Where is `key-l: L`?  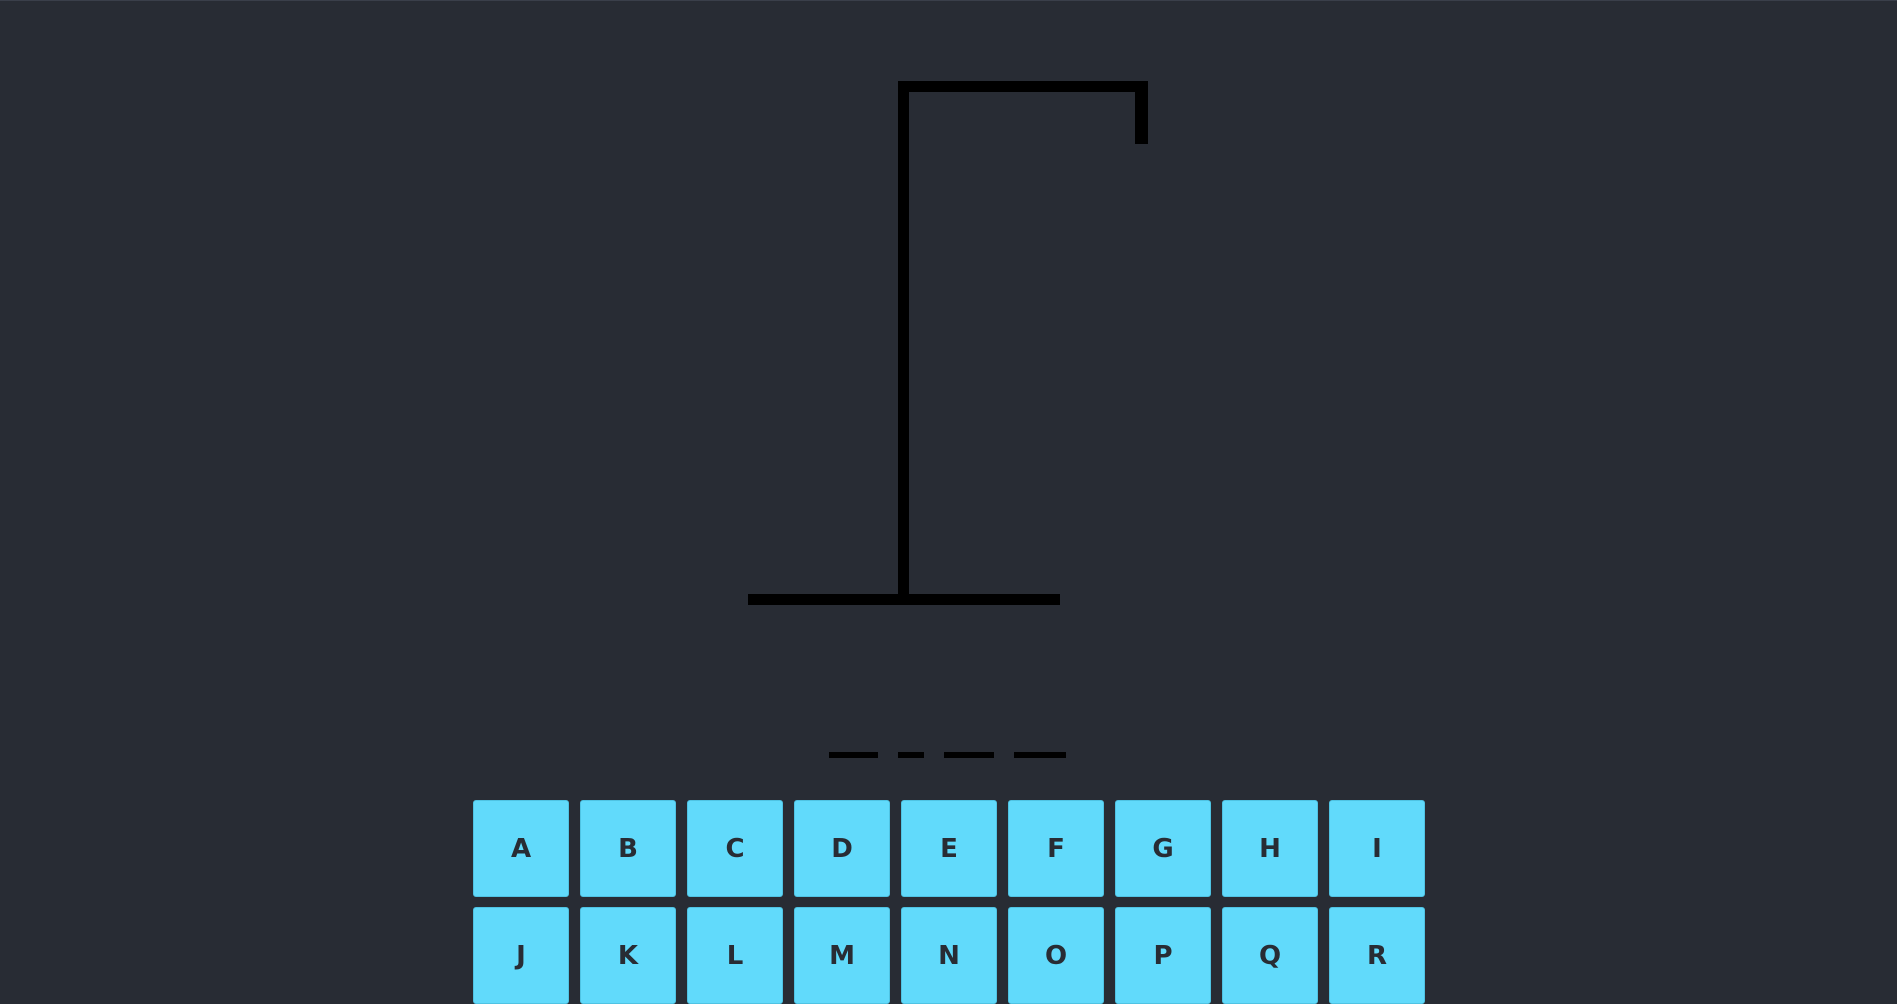
key-l: L is located at coordinates (735, 955).